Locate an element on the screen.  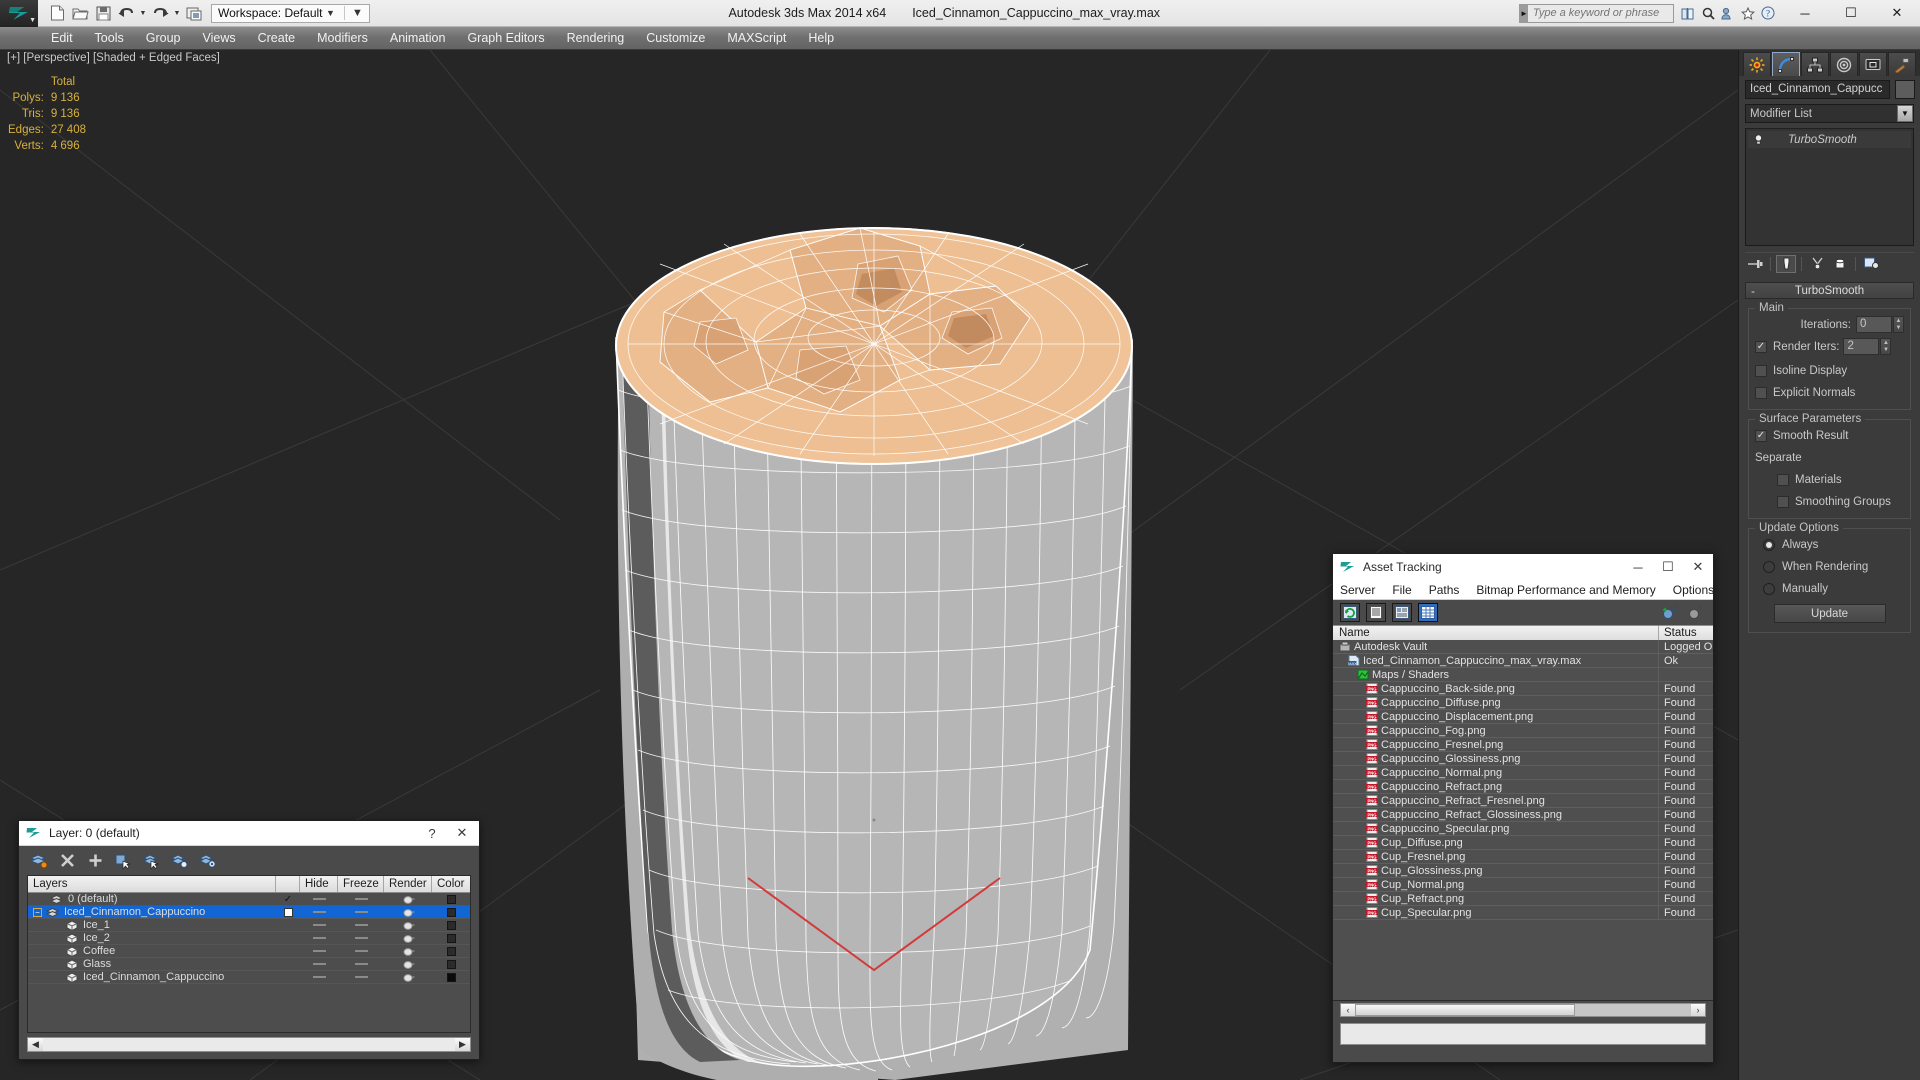
col-status: Status is located at coordinates (1686, 633).